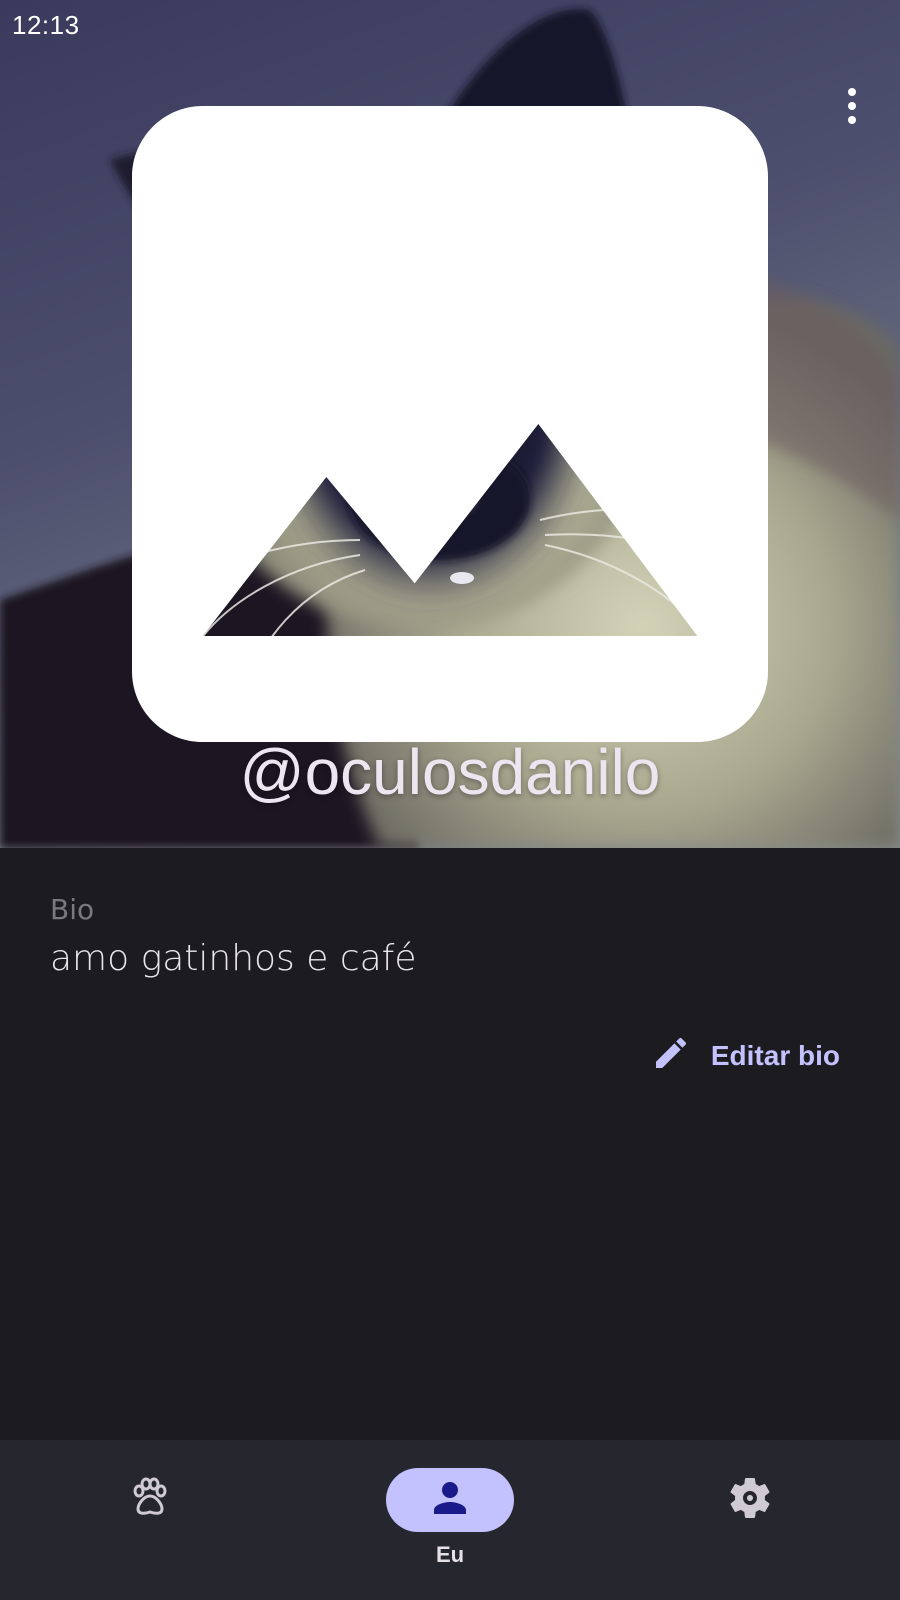 The image size is (900, 1600). I want to click on nav-item-pets, so click(150, 1520).